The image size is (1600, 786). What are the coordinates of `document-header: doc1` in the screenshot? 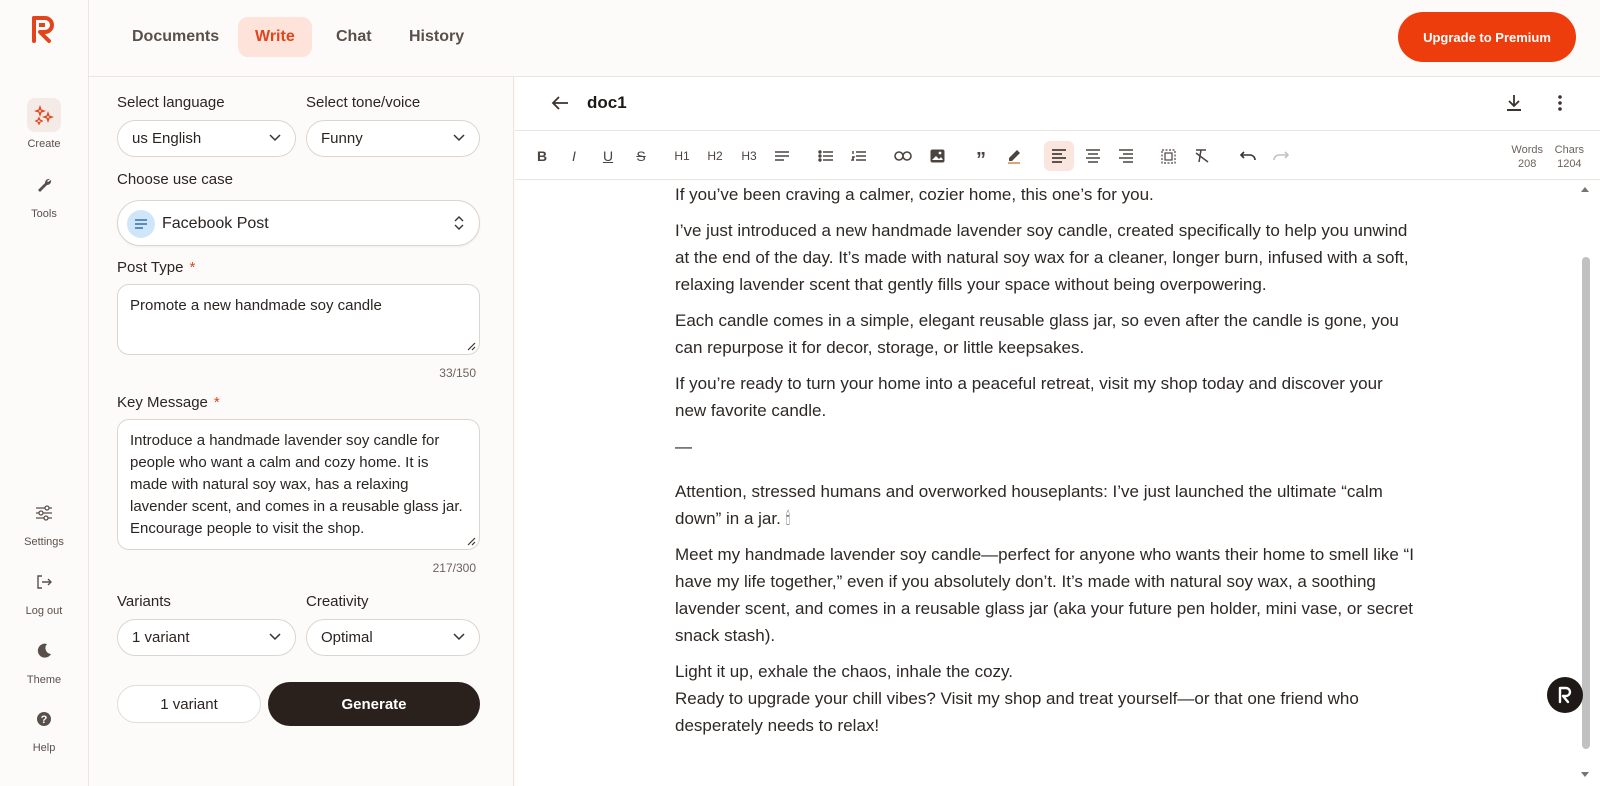 It's located at (1057, 104).